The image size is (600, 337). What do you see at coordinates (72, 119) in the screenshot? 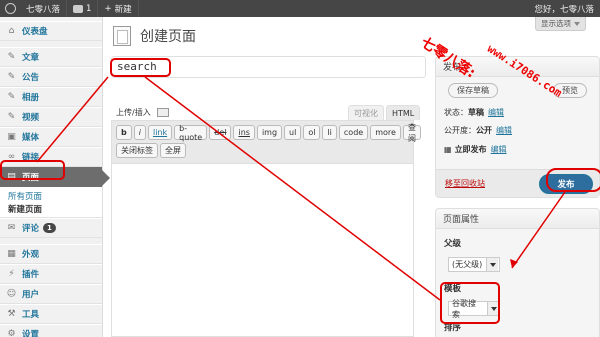
I see `arrow-title-to-pages` at bounding box center [72, 119].